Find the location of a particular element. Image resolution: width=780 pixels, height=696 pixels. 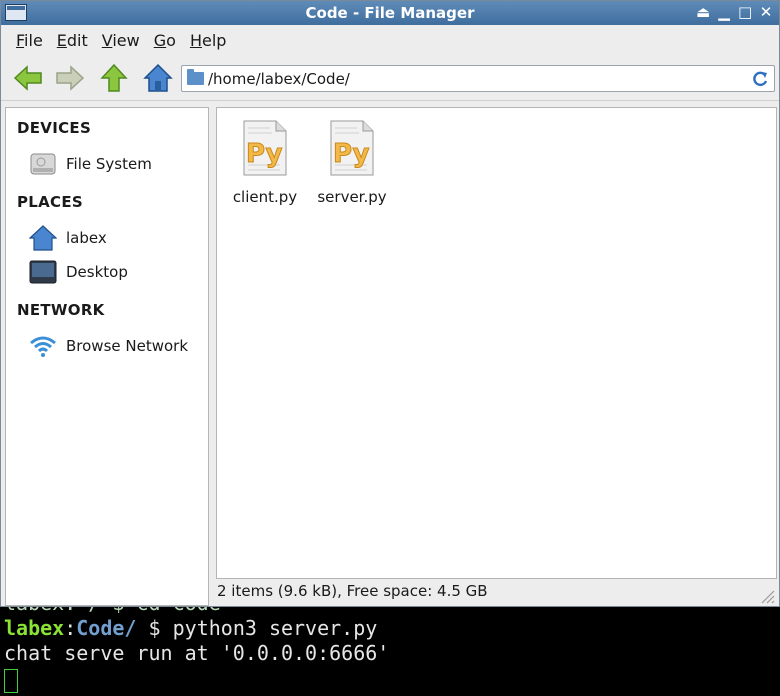

folder-icon is located at coordinates (195, 77).